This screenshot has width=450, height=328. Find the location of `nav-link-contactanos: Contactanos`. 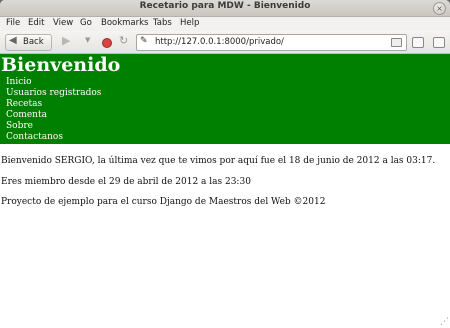

nav-link-contactanos: Contactanos is located at coordinates (53, 137).